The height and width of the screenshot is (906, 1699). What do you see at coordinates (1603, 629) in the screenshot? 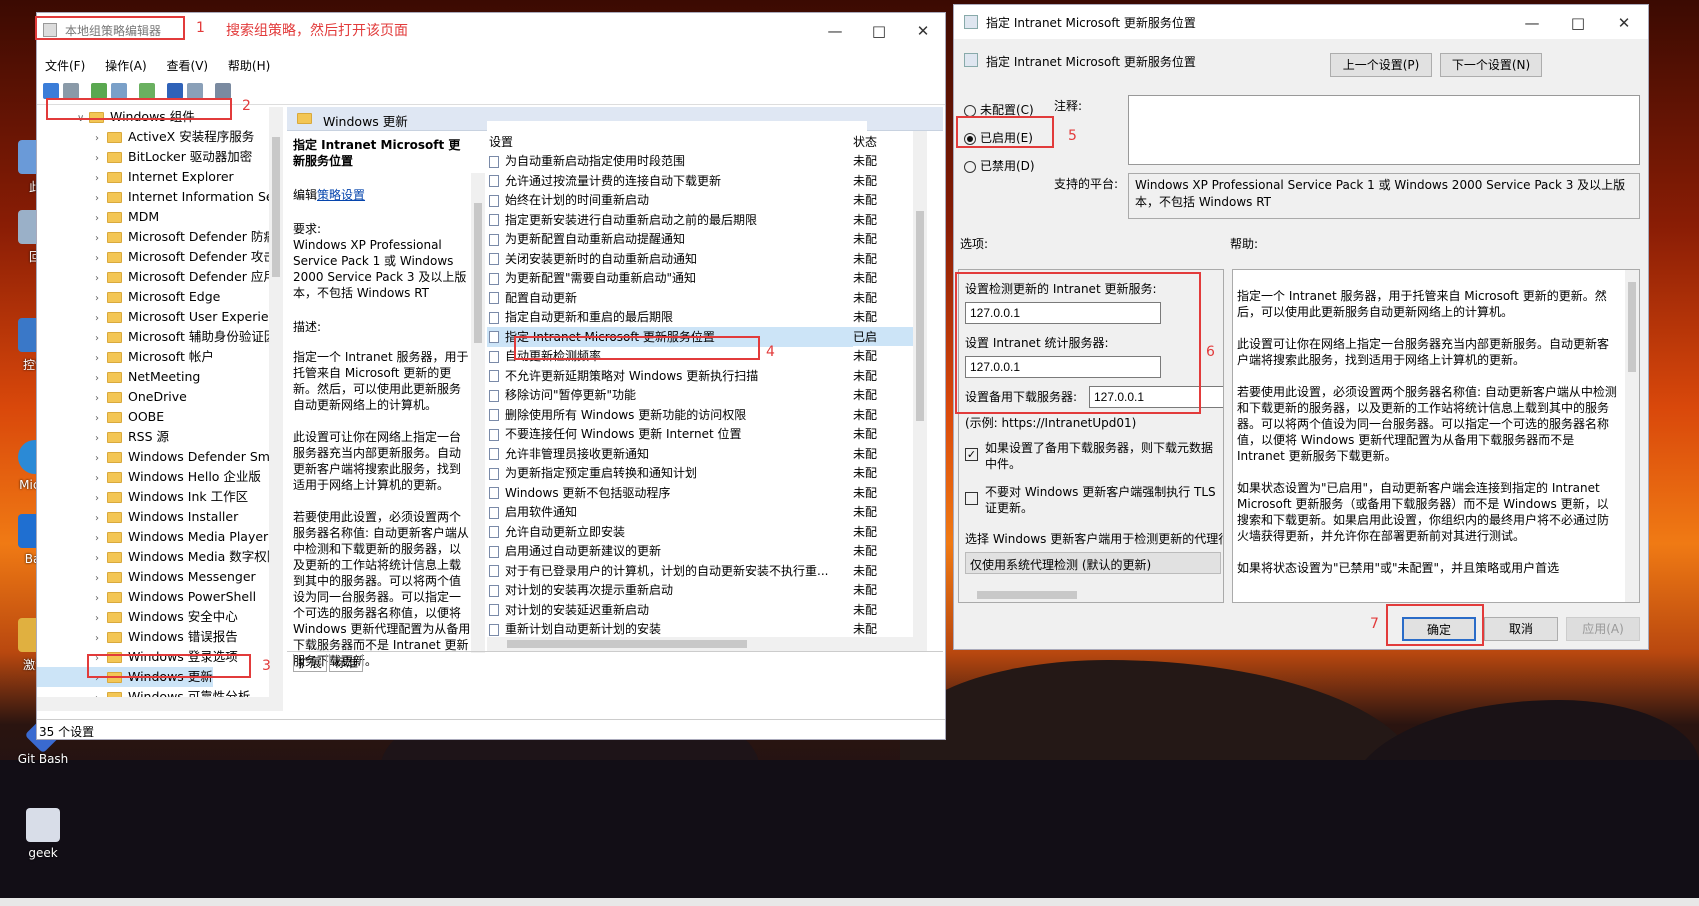
I see `apply-button: 应用(A)` at bounding box center [1603, 629].